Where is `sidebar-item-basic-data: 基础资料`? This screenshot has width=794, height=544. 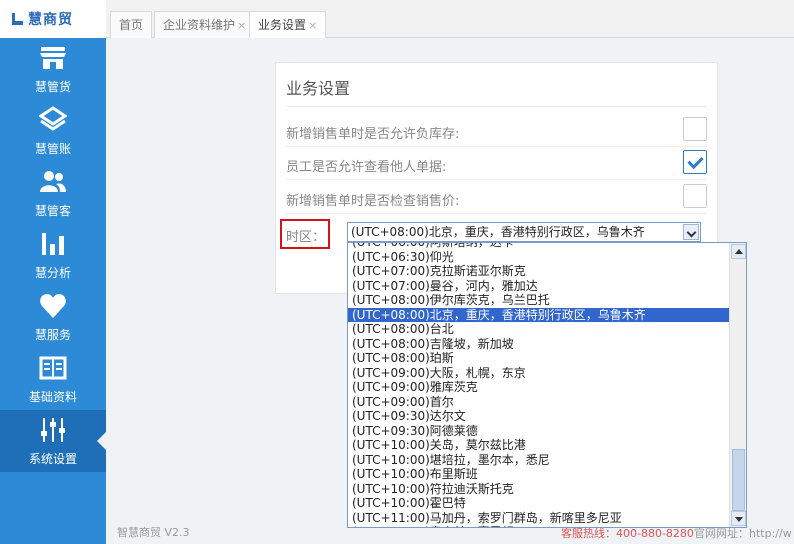 sidebar-item-basic-data: 基础资料 is located at coordinates (53, 379).